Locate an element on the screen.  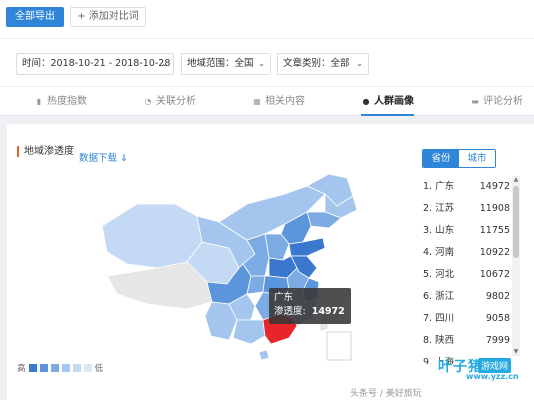
ranking-value: 9802 is located at coordinates (497, 296).